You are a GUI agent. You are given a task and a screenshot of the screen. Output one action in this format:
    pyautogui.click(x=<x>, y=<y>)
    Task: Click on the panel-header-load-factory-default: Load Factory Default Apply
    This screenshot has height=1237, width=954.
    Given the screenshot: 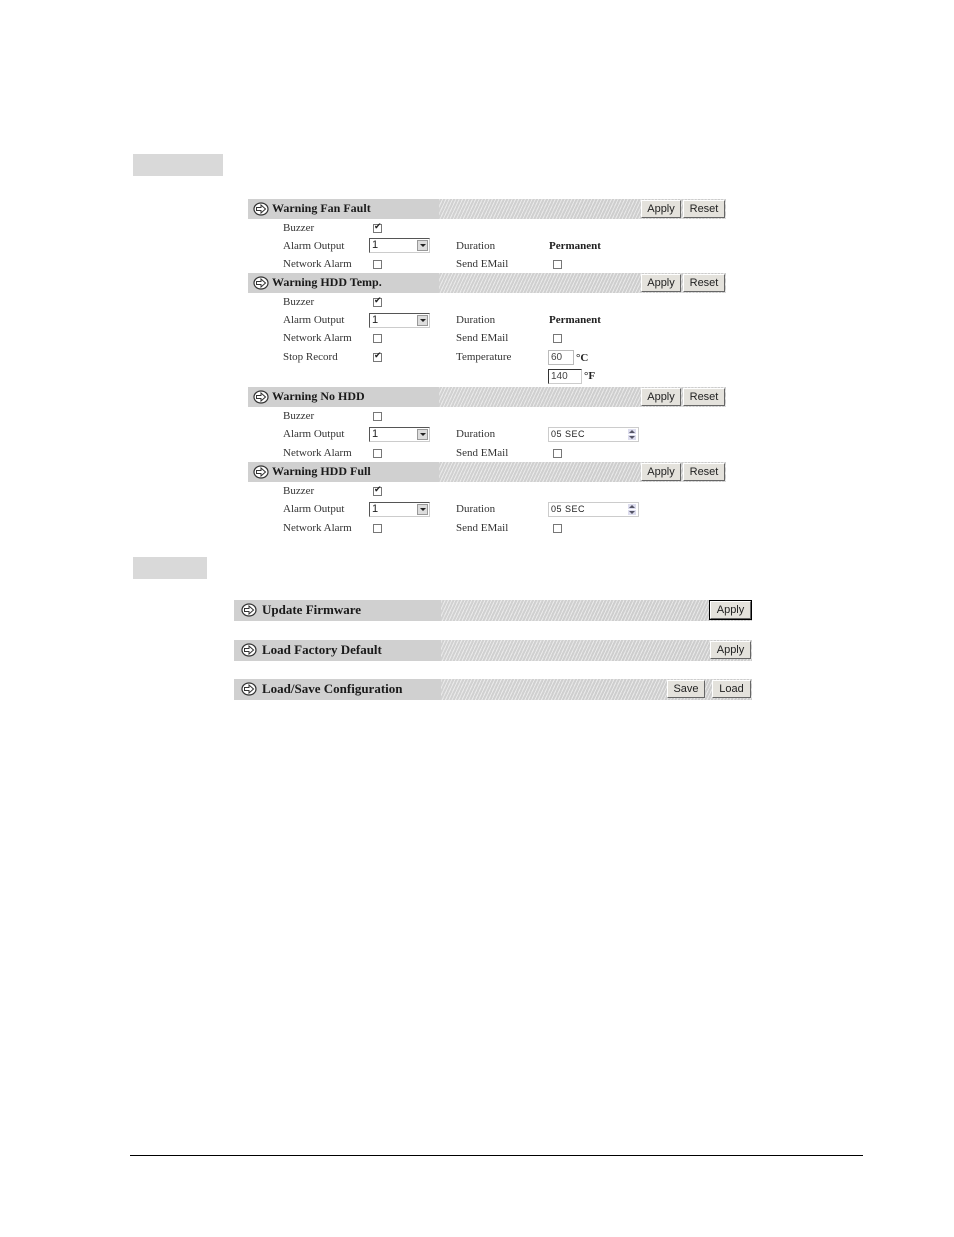 What is the action you would take?
    pyautogui.click(x=493, y=650)
    